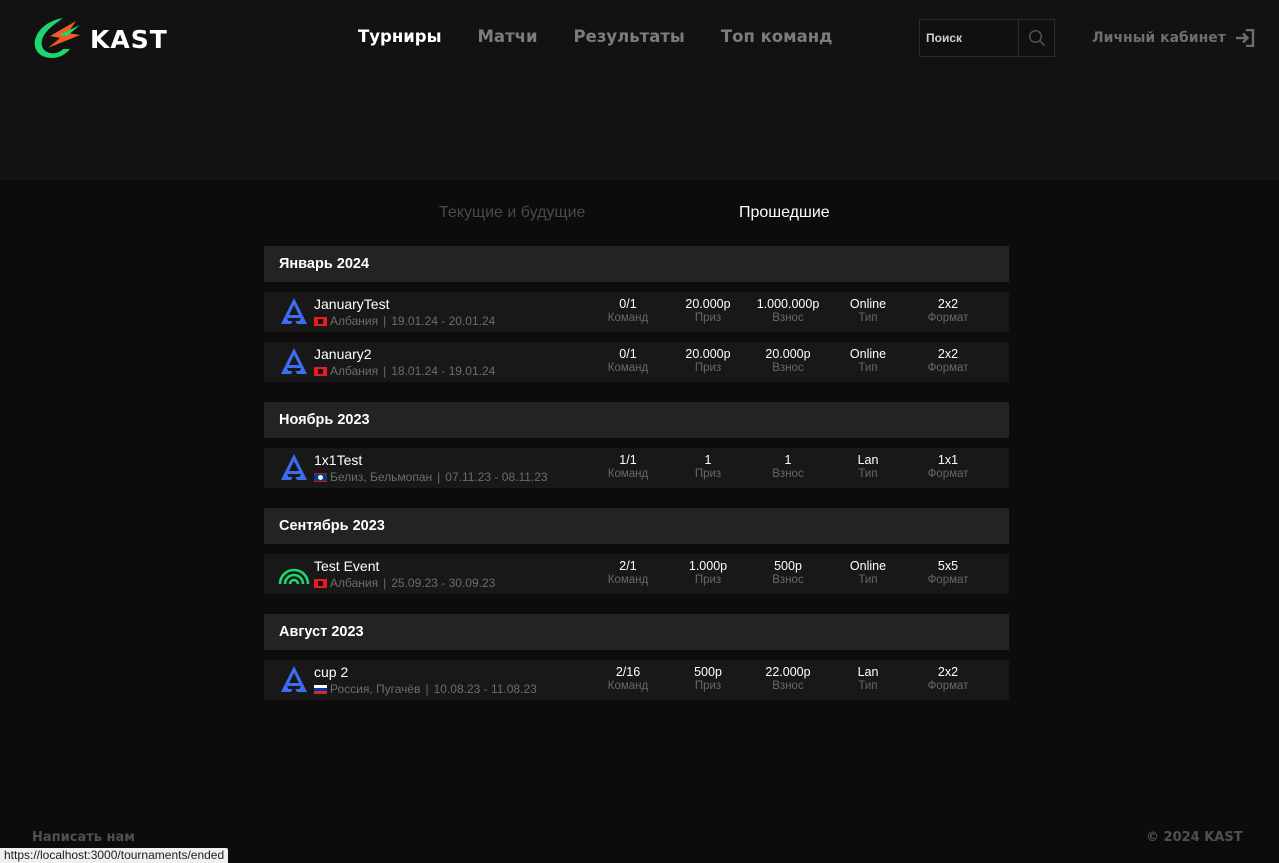  I want to click on stat-teams-value: 1/1, so click(628, 460).